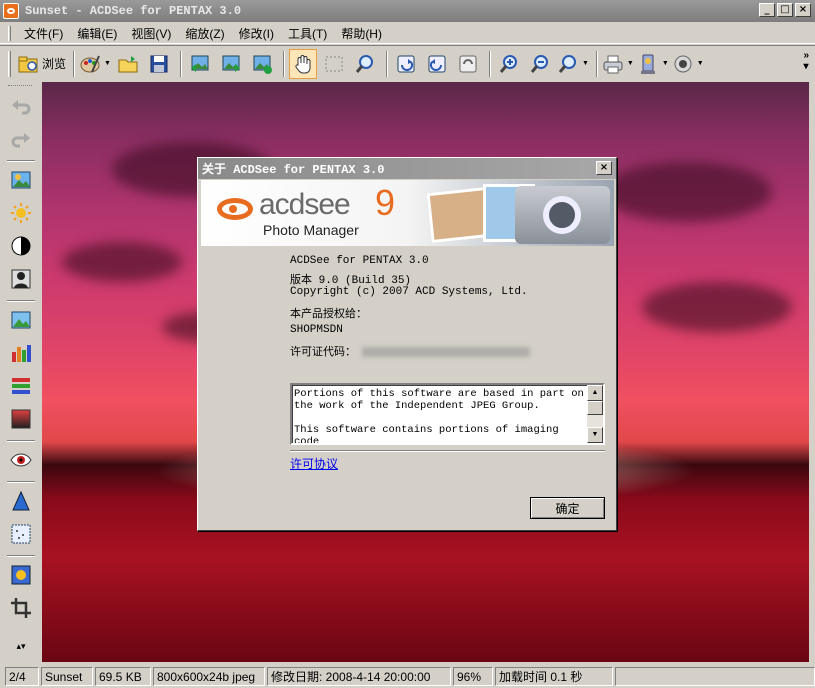 The width and height of the screenshot is (815, 688). I want to click on open-button, so click(128, 64).